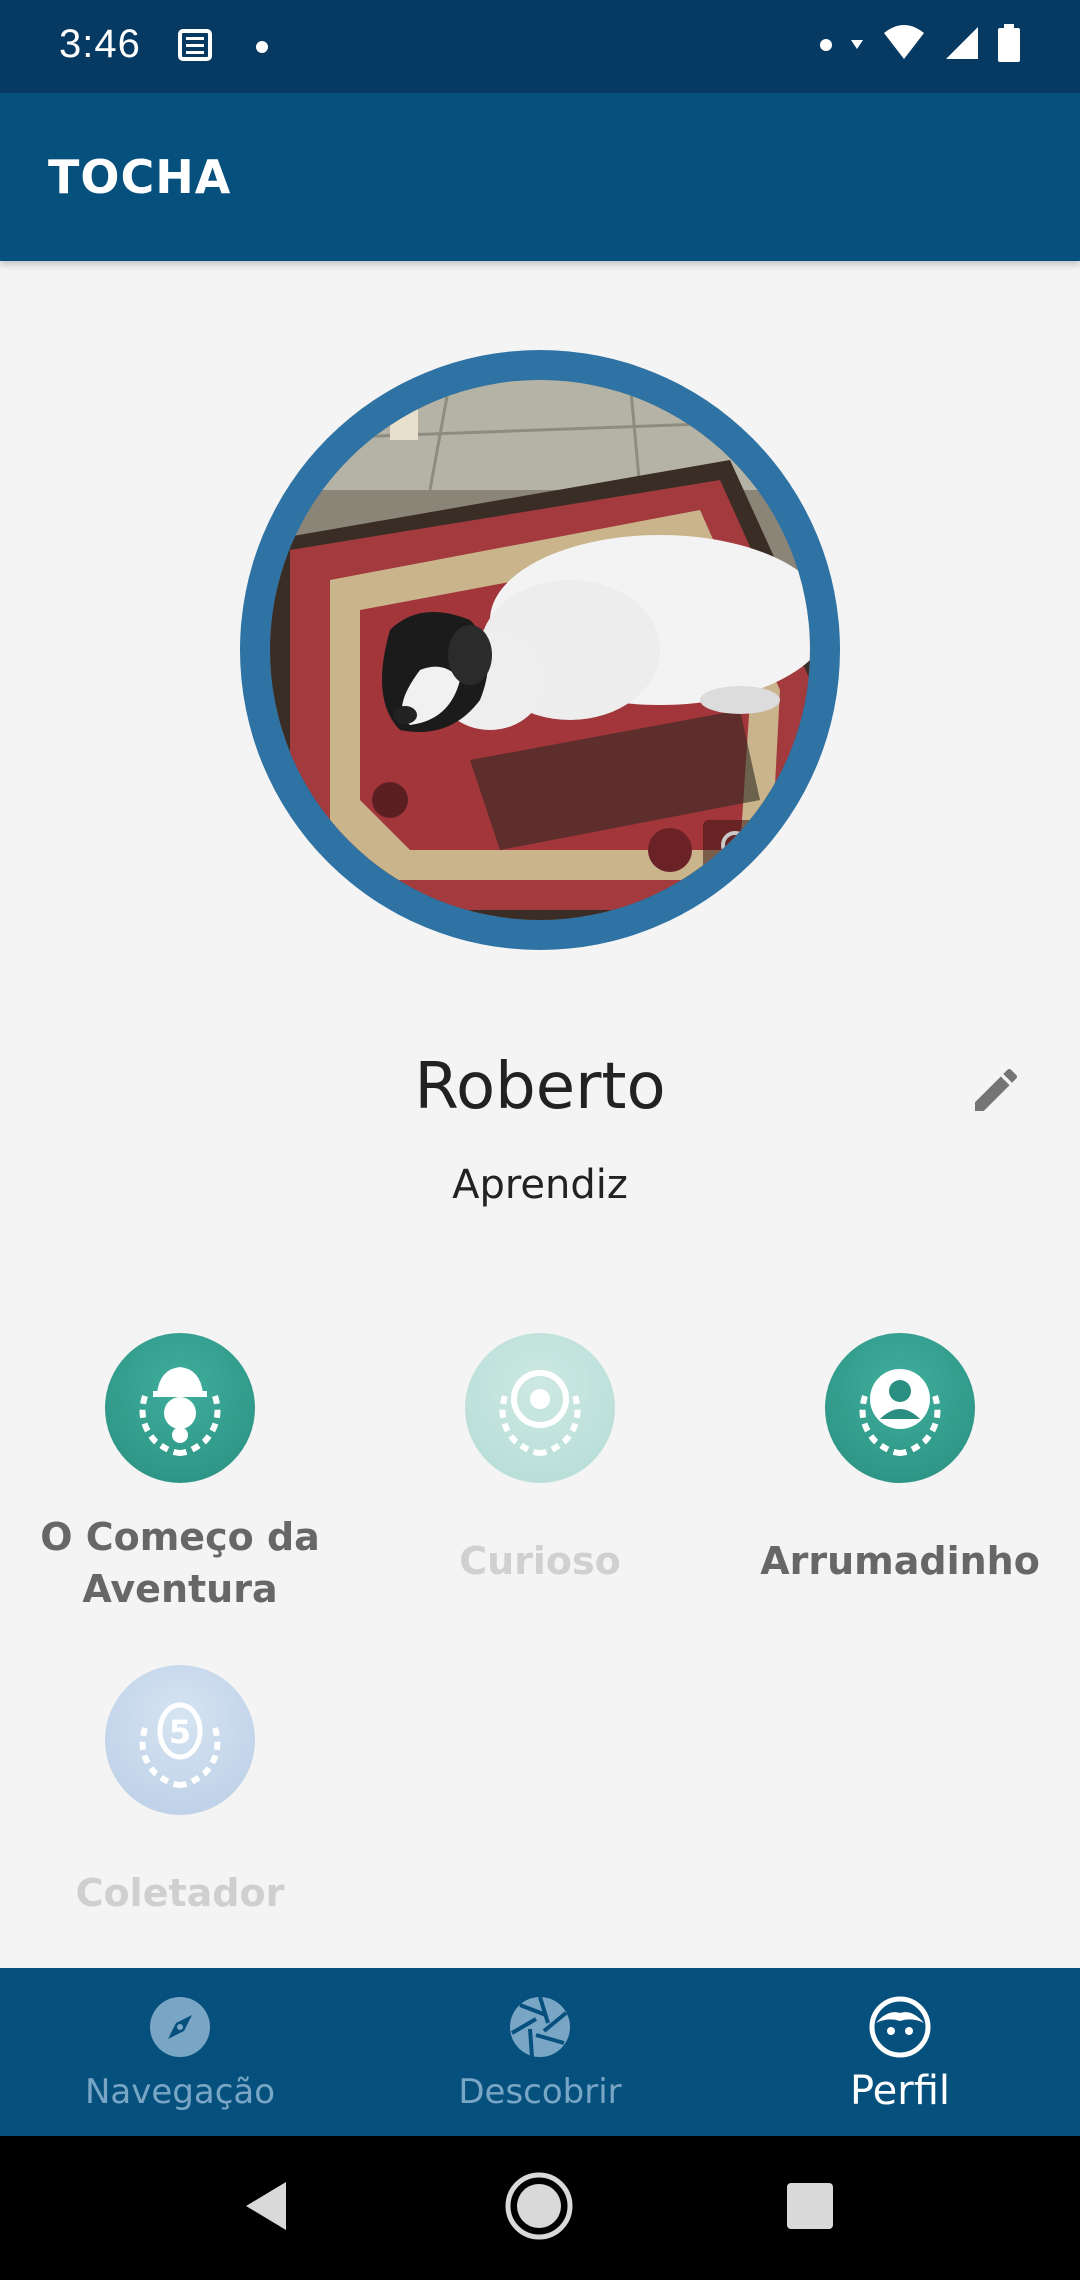 This screenshot has width=1080, height=2280. I want to click on badge-medal: 5, so click(180, 1740).